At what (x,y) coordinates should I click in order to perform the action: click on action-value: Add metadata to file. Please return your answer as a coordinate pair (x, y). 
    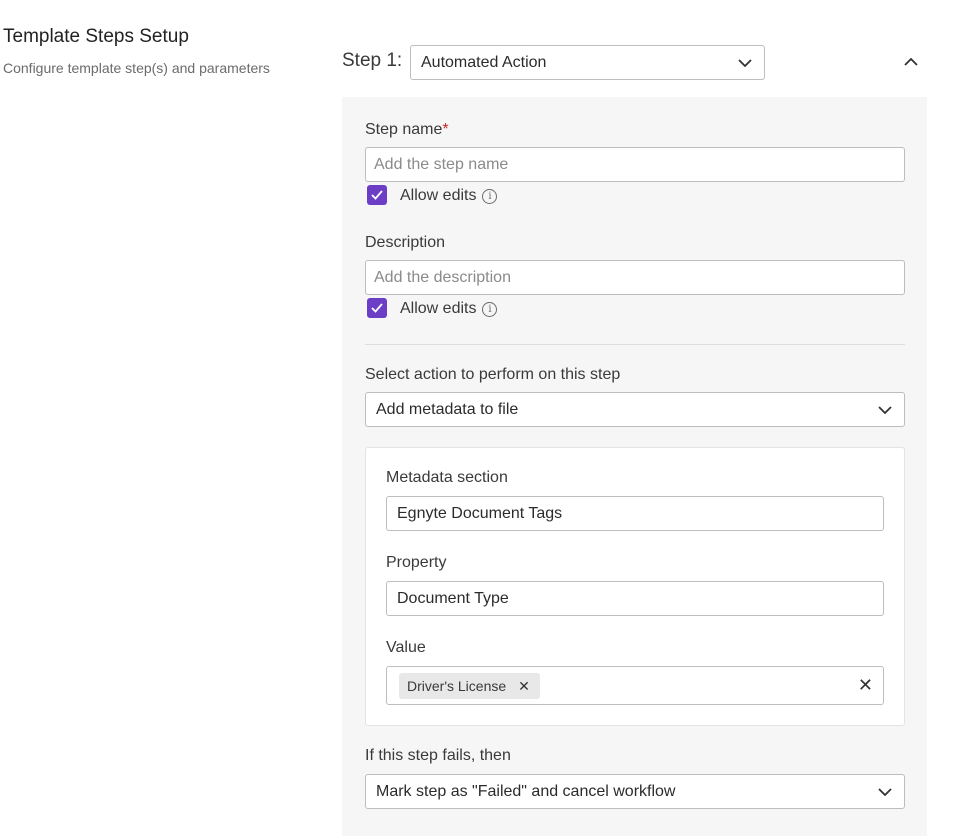
    Looking at the image, I should click on (447, 409).